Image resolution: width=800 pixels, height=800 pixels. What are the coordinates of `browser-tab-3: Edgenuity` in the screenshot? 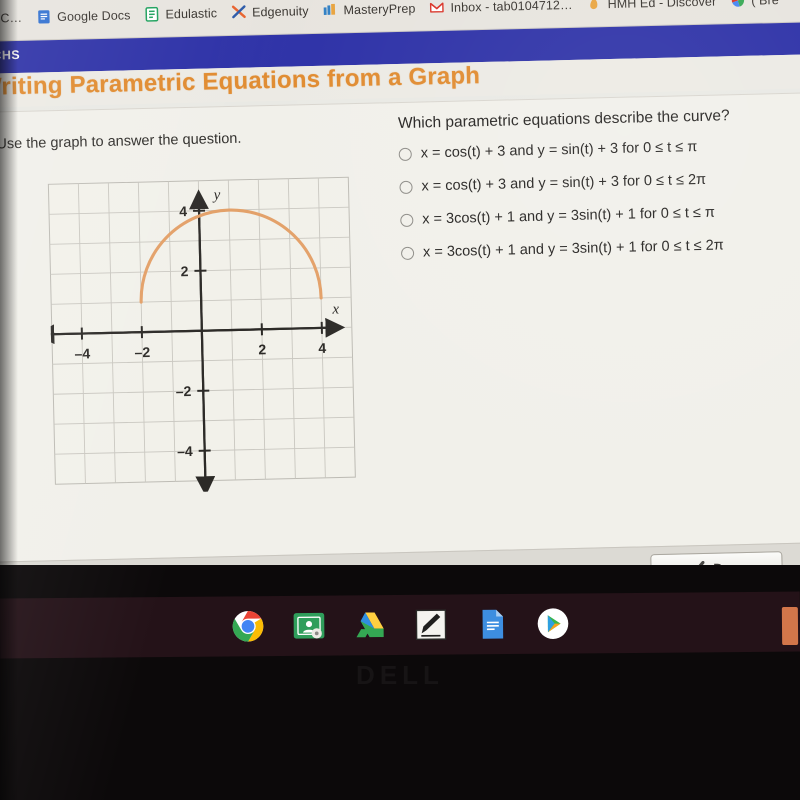 It's located at (273, 14).